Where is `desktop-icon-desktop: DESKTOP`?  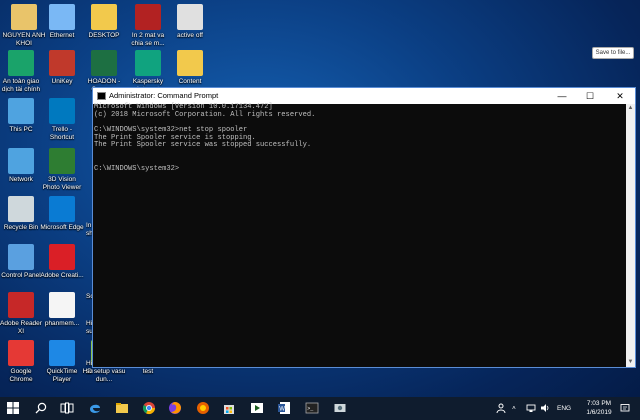 desktop-icon-desktop: DESKTOP is located at coordinates (104, 22).